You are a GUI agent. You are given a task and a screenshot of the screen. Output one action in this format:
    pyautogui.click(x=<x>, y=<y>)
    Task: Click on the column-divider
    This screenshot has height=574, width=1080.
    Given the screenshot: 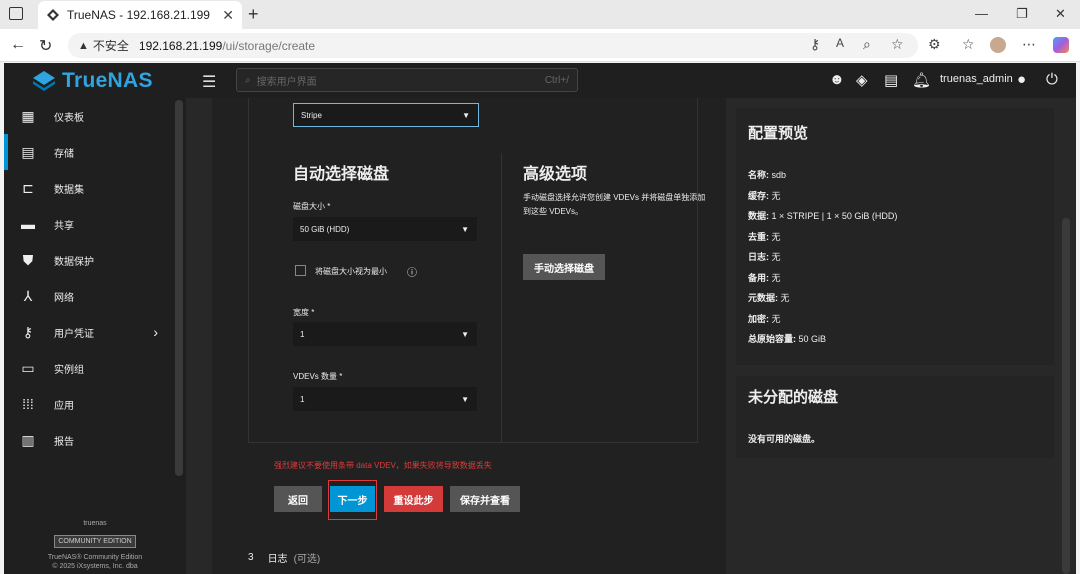 What is the action you would take?
    pyautogui.click(x=501, y=298)
    